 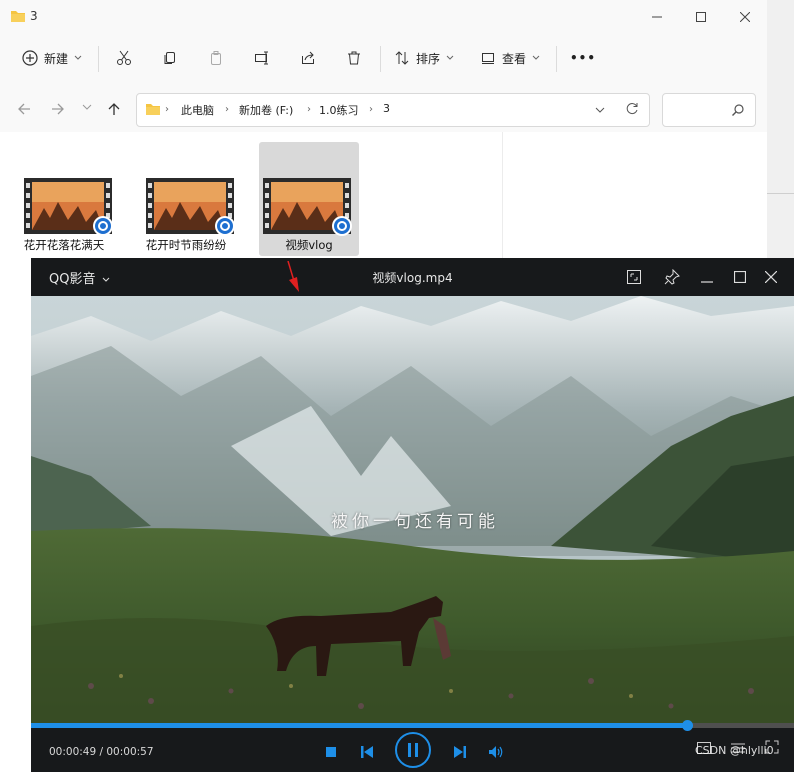 What do you see at coordinates (600, 110) in the screenshot?
I see `address-dropdown-icon` at bounding box center [600, 110].